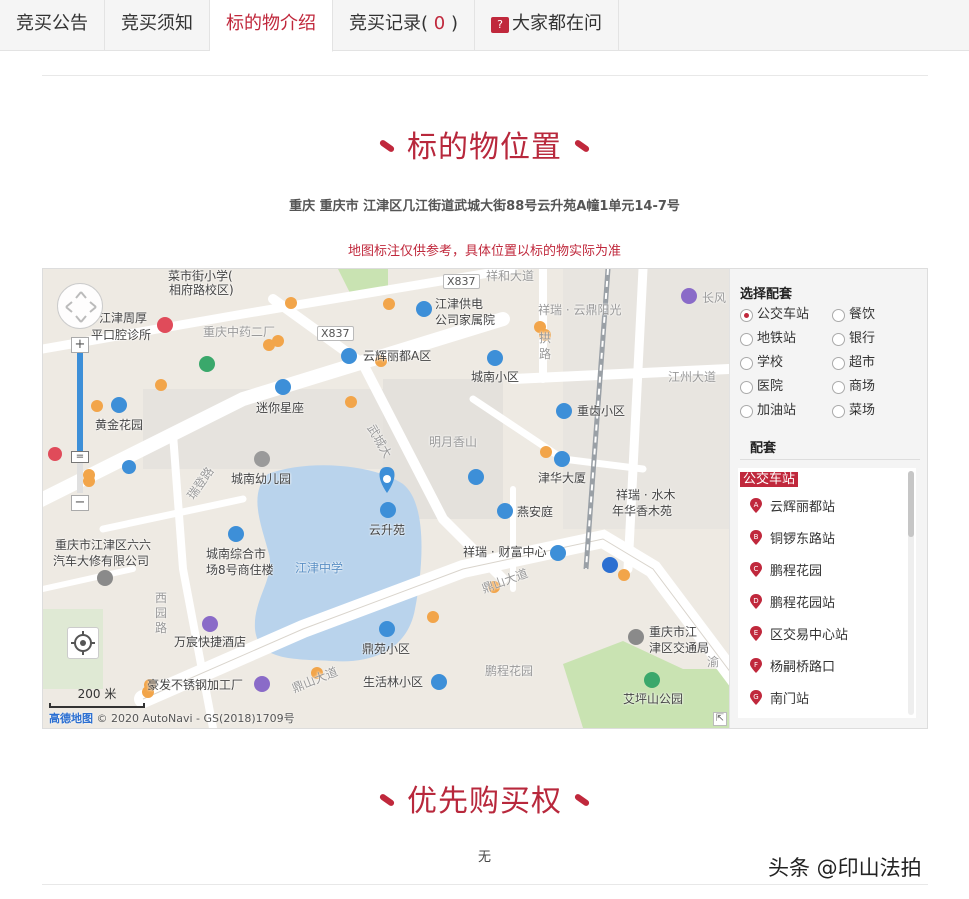 This screenshot has height=899, width=969. What do you see at coordinates (673, 632) in the screenshot?
I see `map-label: 重庆市江` at bounding box center [673, 632].